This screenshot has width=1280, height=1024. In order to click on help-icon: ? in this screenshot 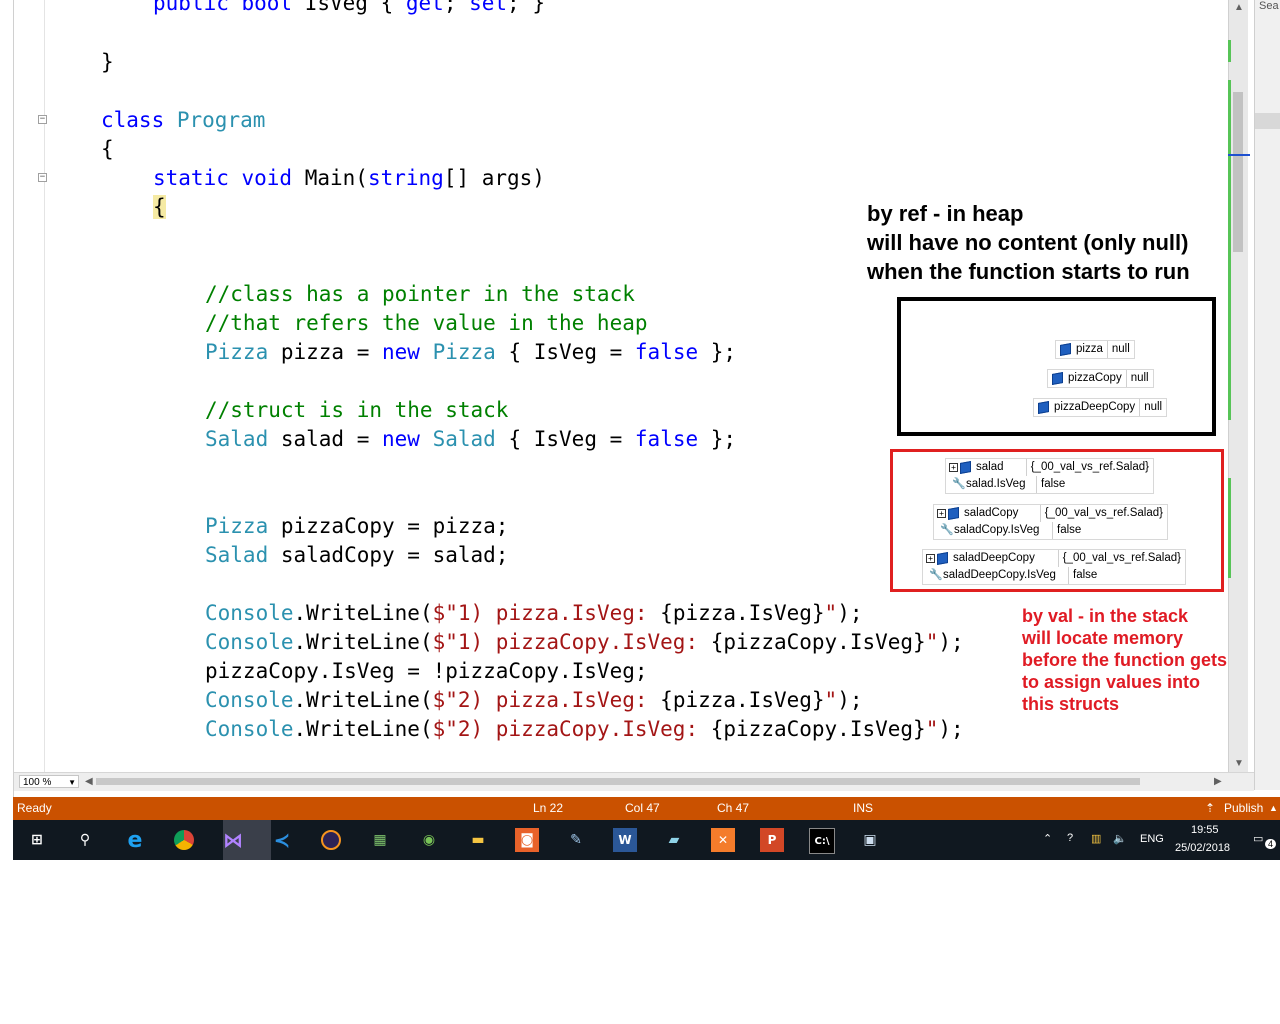, I will do `click(1070, 838)`.